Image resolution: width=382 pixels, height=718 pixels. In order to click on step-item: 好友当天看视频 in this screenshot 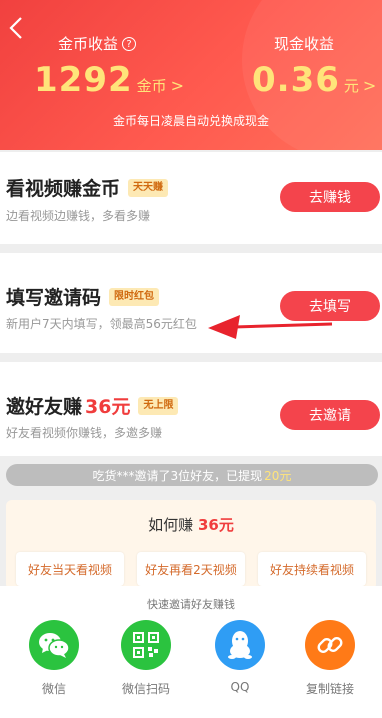, I will do `click(70, 569)`.